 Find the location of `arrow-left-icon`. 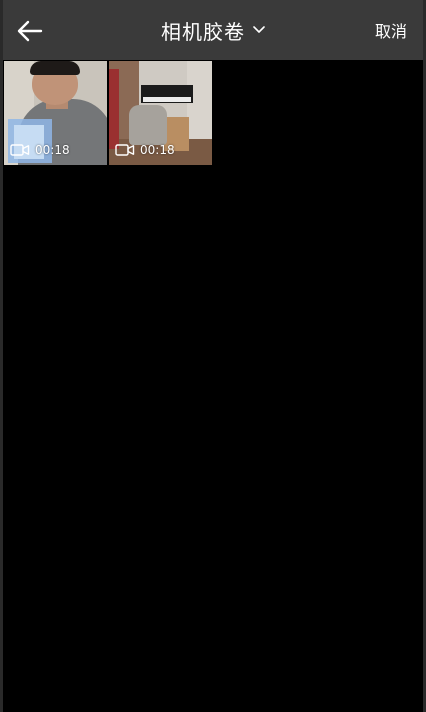

arrow-left-icon is located at coordinates (30, 31).